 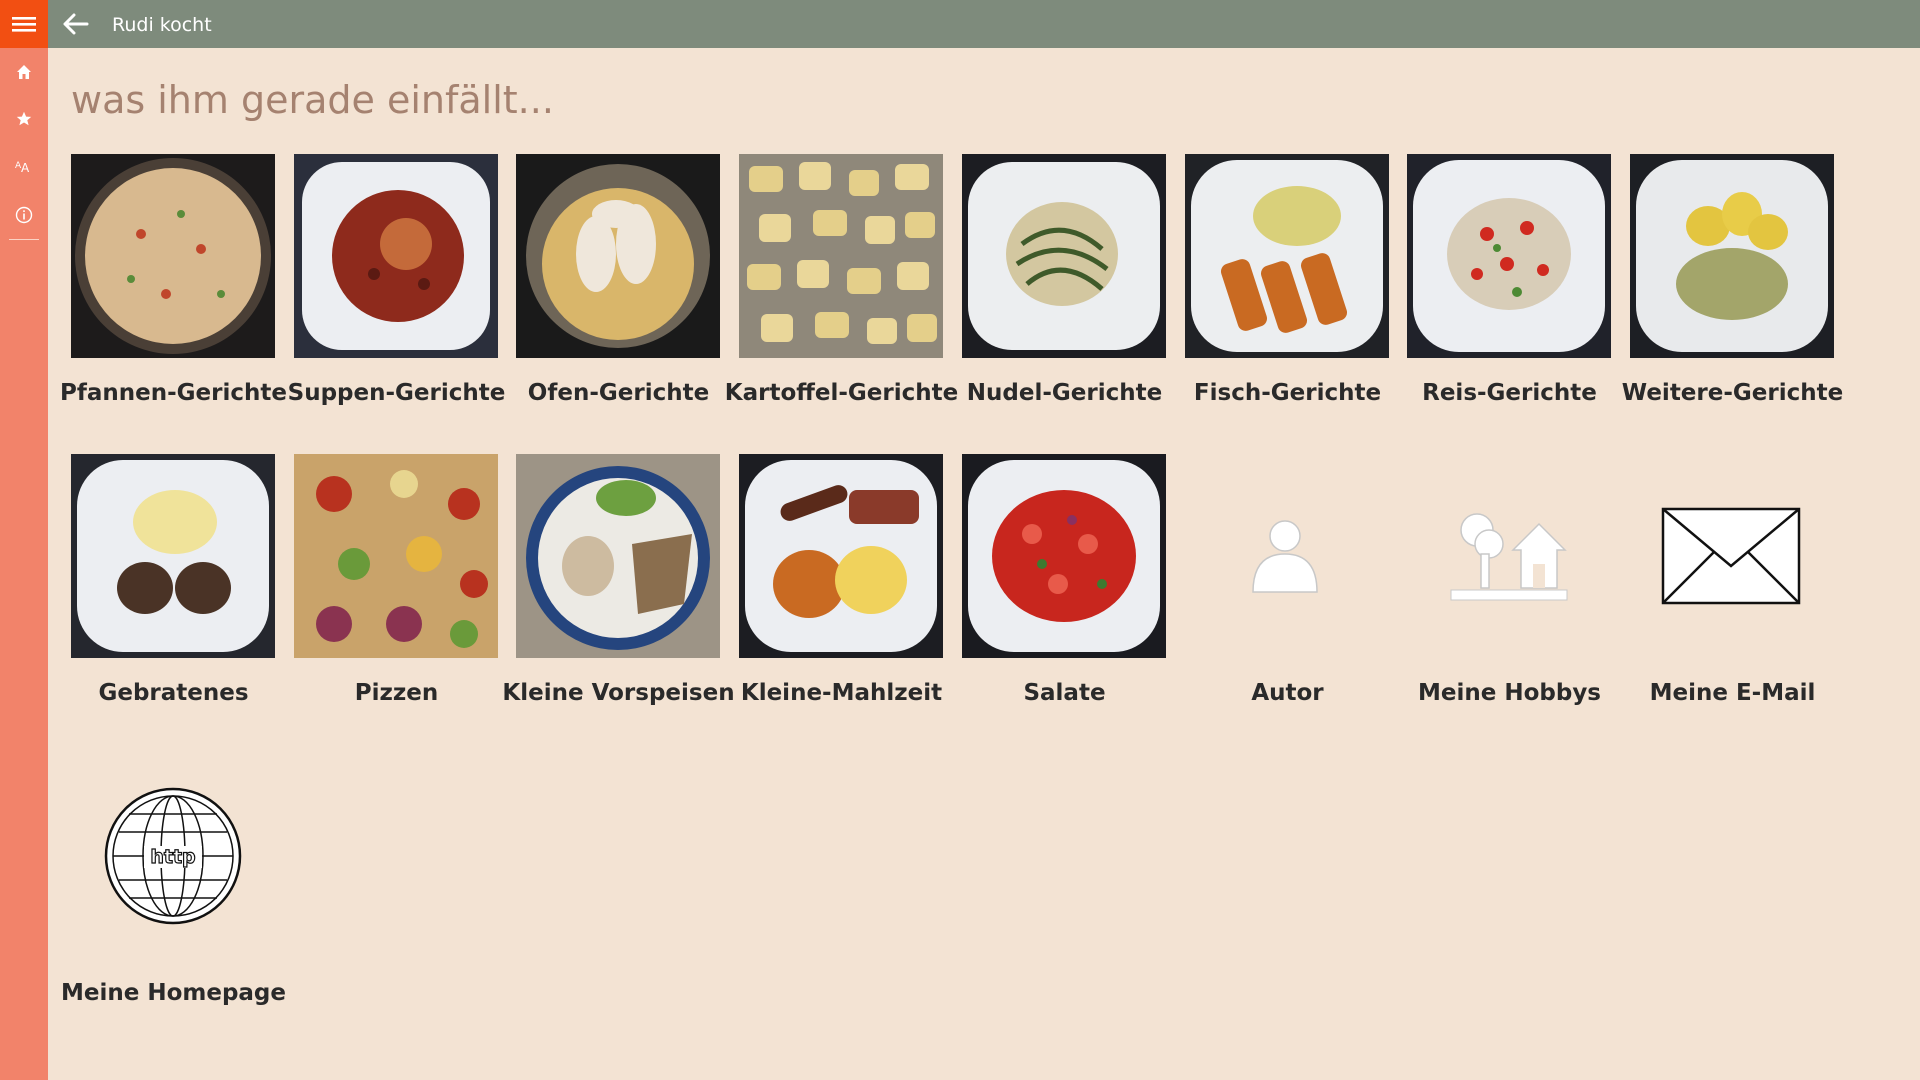 I want to click on person-icon, so click(x=1287, y=556).